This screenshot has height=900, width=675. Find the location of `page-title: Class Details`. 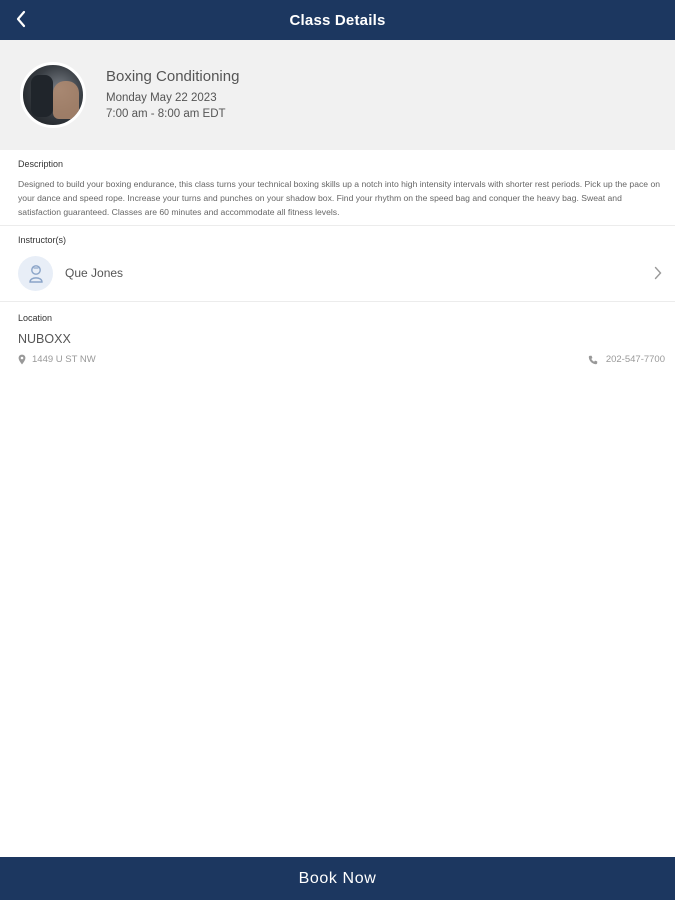

page-title: Class Details is located at coordinates (337, 20).